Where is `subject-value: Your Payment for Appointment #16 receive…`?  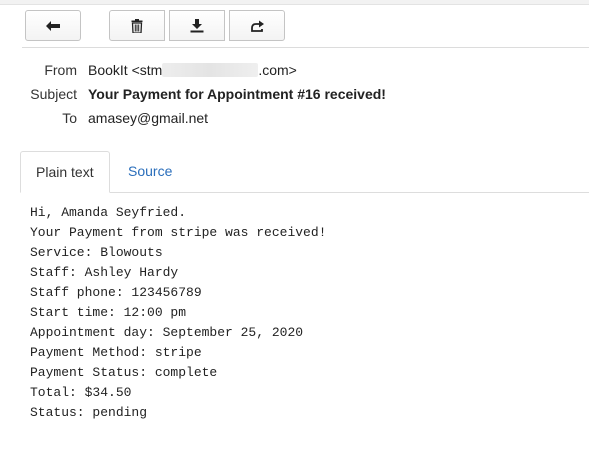
subject-value: Your Payment for Appointment #16 receive… is located at coordinates (237, 94).